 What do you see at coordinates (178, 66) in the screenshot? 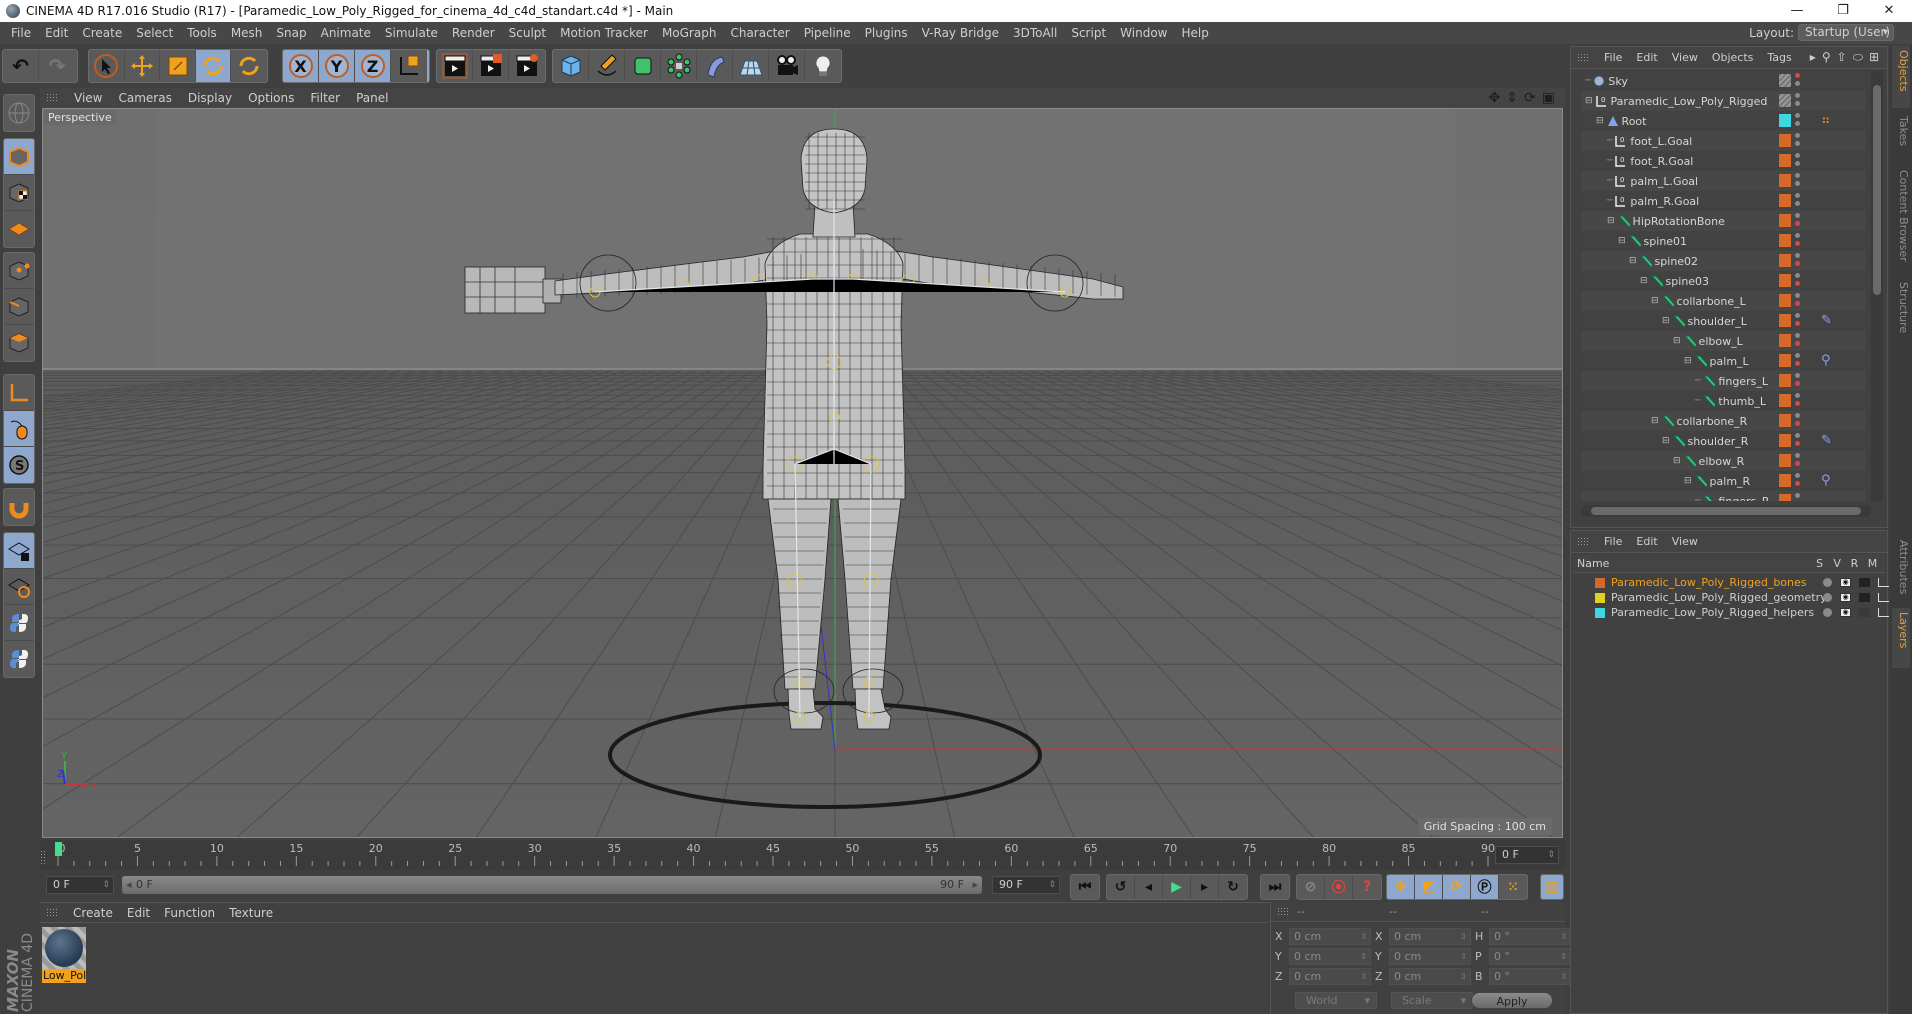
I see `scale-button` at bounding box center [178, 66].